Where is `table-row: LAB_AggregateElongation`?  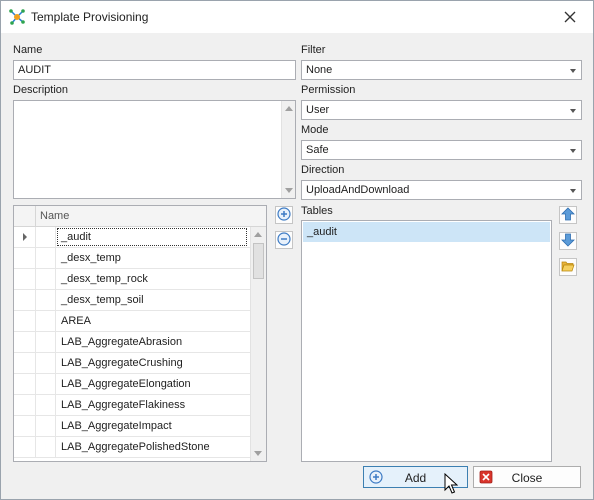
table-row: LAB_AggregateElongation is located at coordinates (132, 384).